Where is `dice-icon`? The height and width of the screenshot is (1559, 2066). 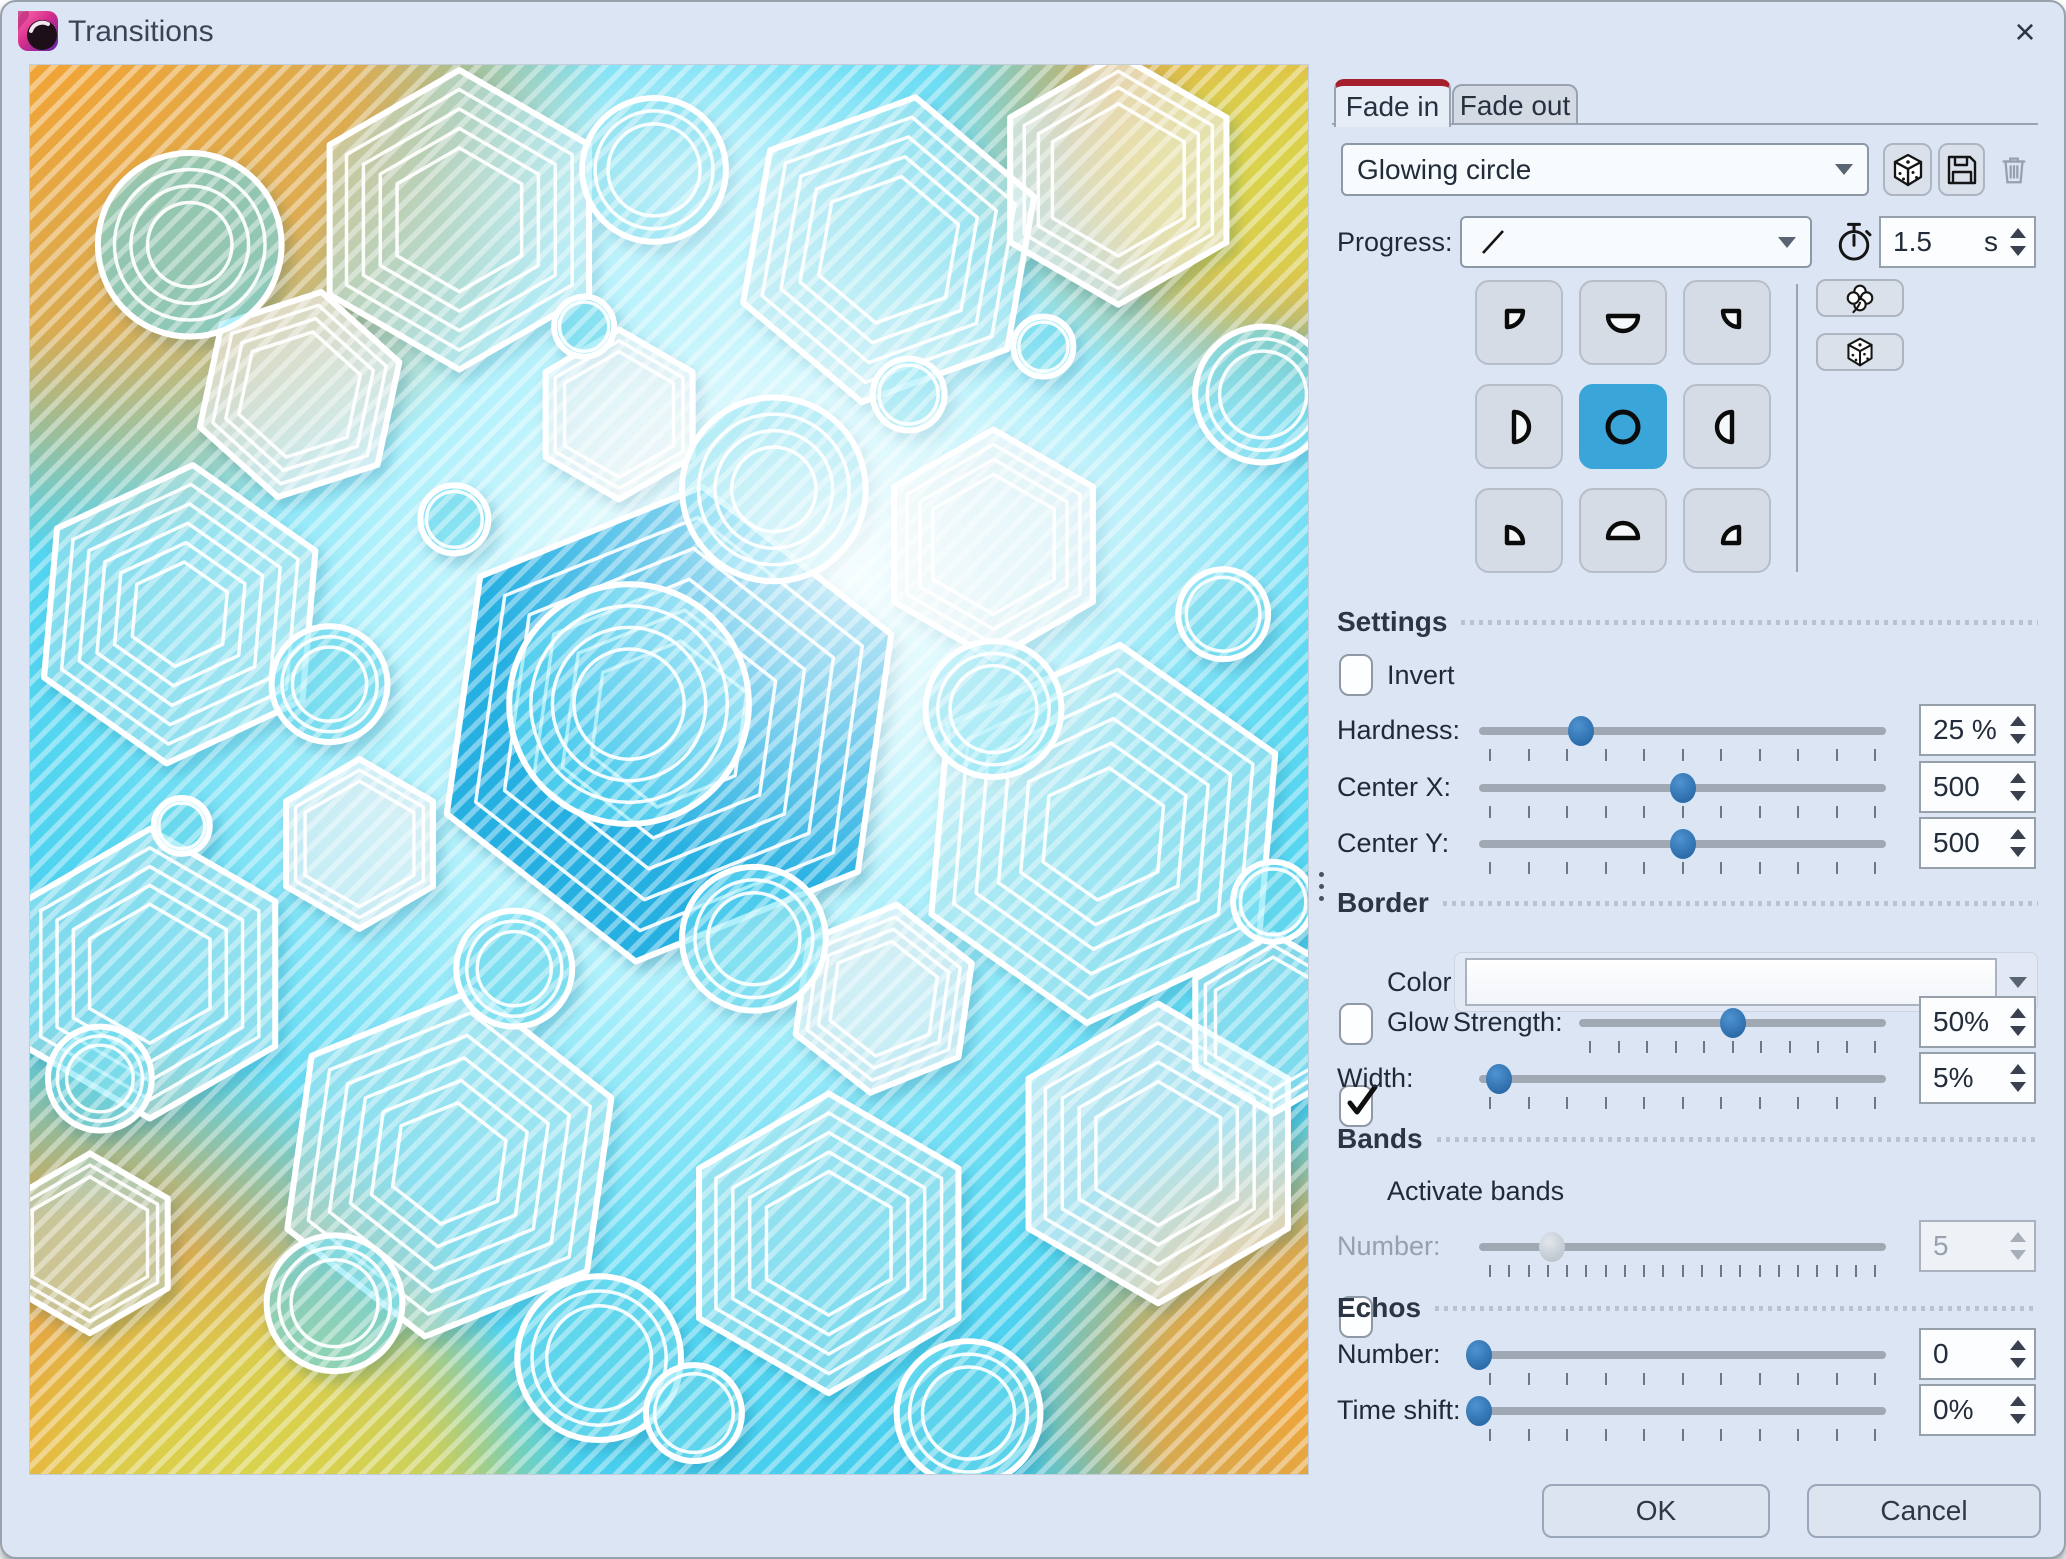
dice-icon is located at coordinates (1860, 352).